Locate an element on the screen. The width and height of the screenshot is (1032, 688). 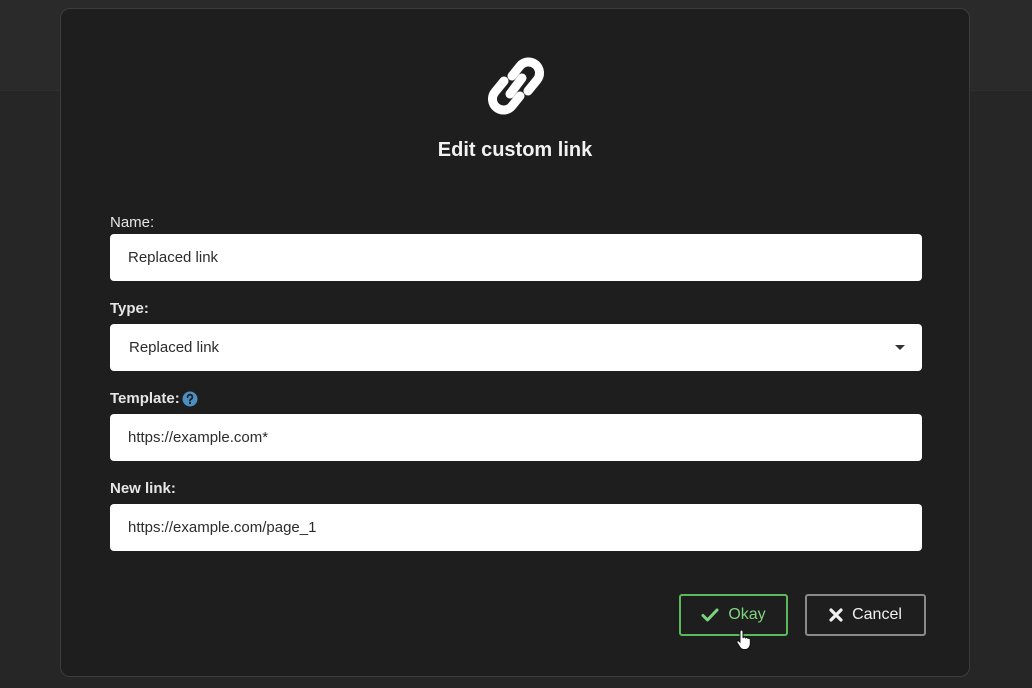
cancel-button-label: Cancel is located at coordinates (877, 614).